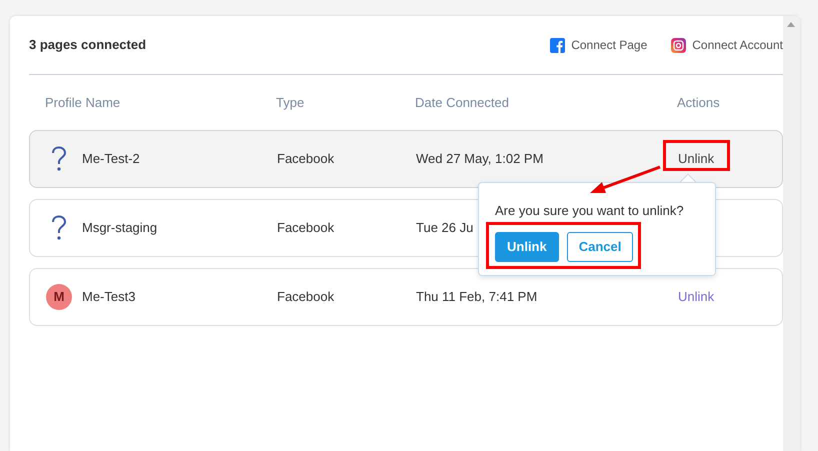 Image resolution: width=818 pixels, height=451 pixels. What do you see at coordinates (590, 211) in the screenshot?
I see `confirm-message: Are you sure you want to unlink?` at bounding box center [590, 211].